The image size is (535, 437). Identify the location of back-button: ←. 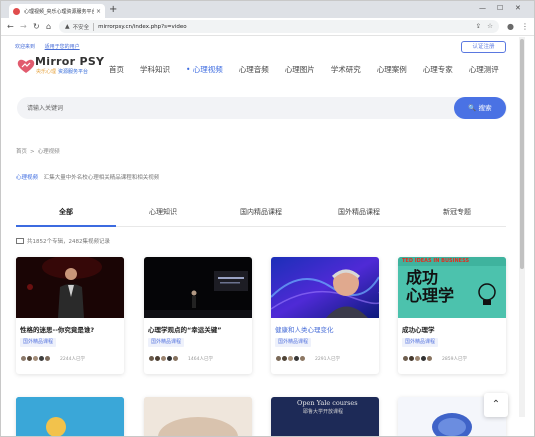
(10, 27).